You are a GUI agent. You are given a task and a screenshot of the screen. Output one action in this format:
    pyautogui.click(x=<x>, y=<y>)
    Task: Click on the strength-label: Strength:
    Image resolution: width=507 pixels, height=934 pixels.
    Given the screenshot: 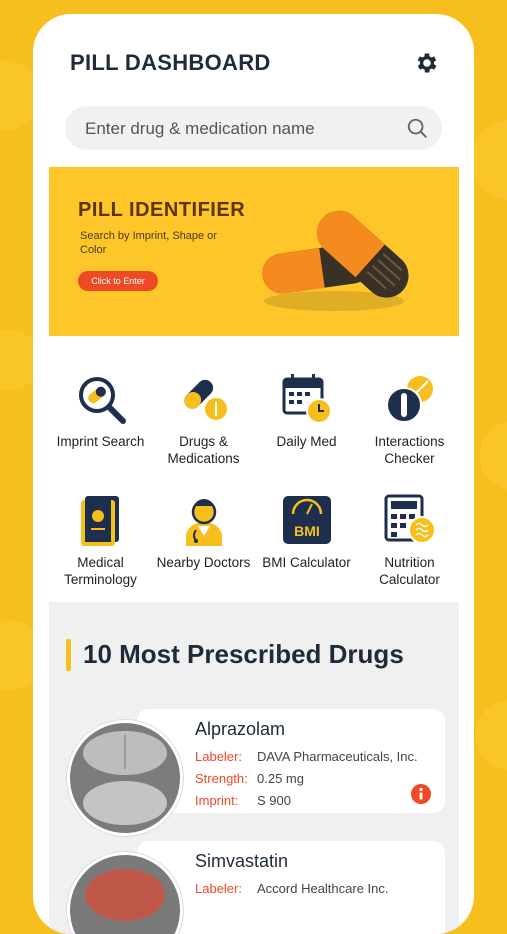 What is the action you would take?
    pyautogui.click(x=221, y=778)
    